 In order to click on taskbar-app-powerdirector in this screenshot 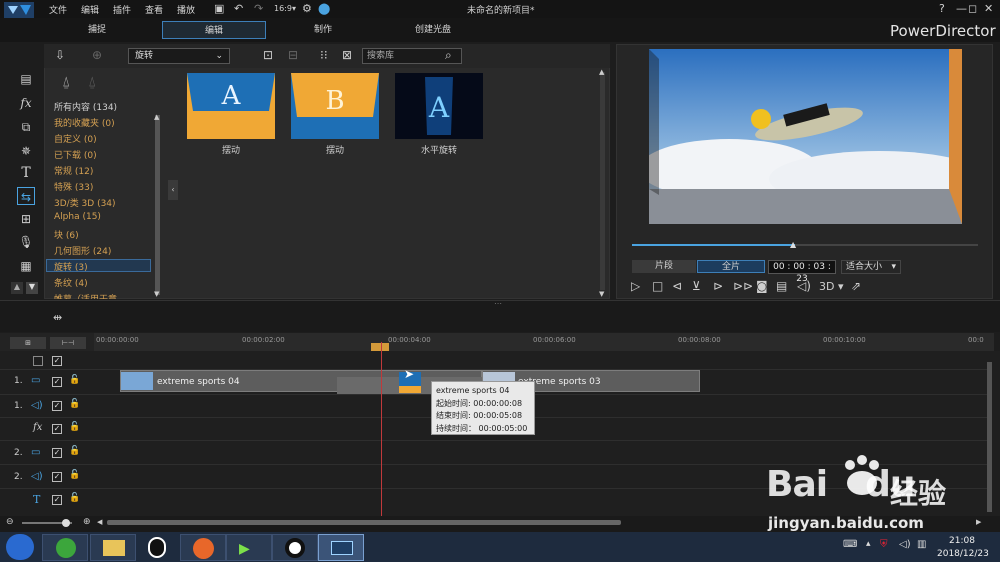, I will do `click(341, 547)`.